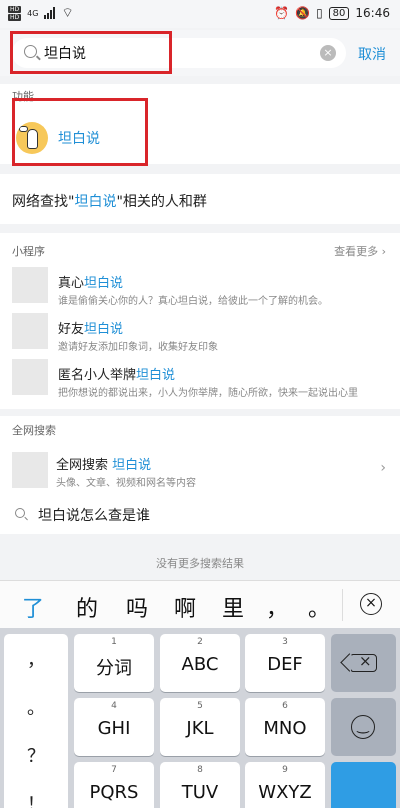 Image resolution: width=400 pixels, height=808 pixels. I want to click on key-3: 3 DEF, so click(285, 663).